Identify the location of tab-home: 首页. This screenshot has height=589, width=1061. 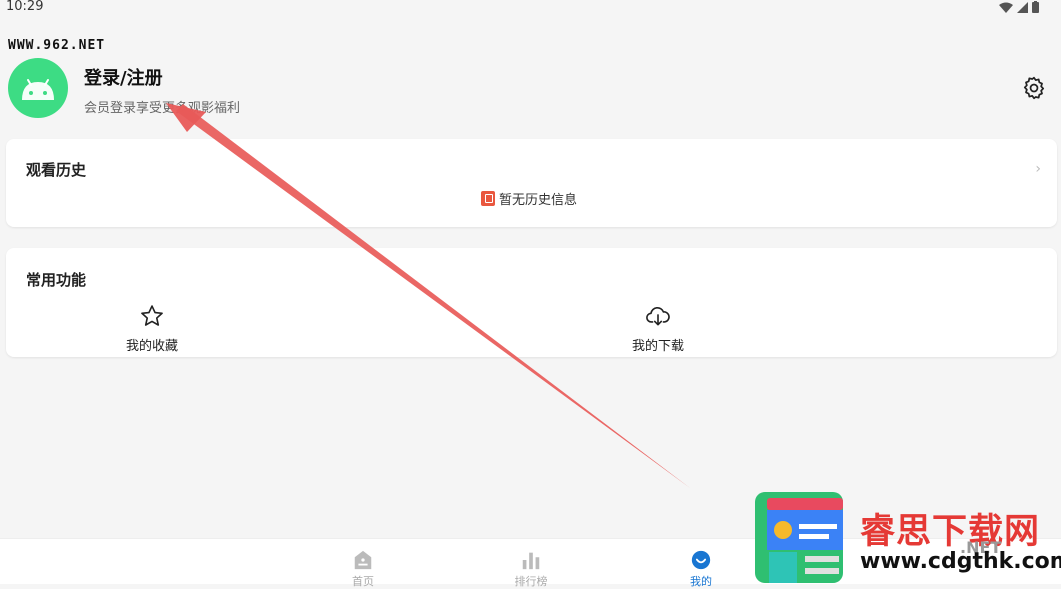
(363, 569).